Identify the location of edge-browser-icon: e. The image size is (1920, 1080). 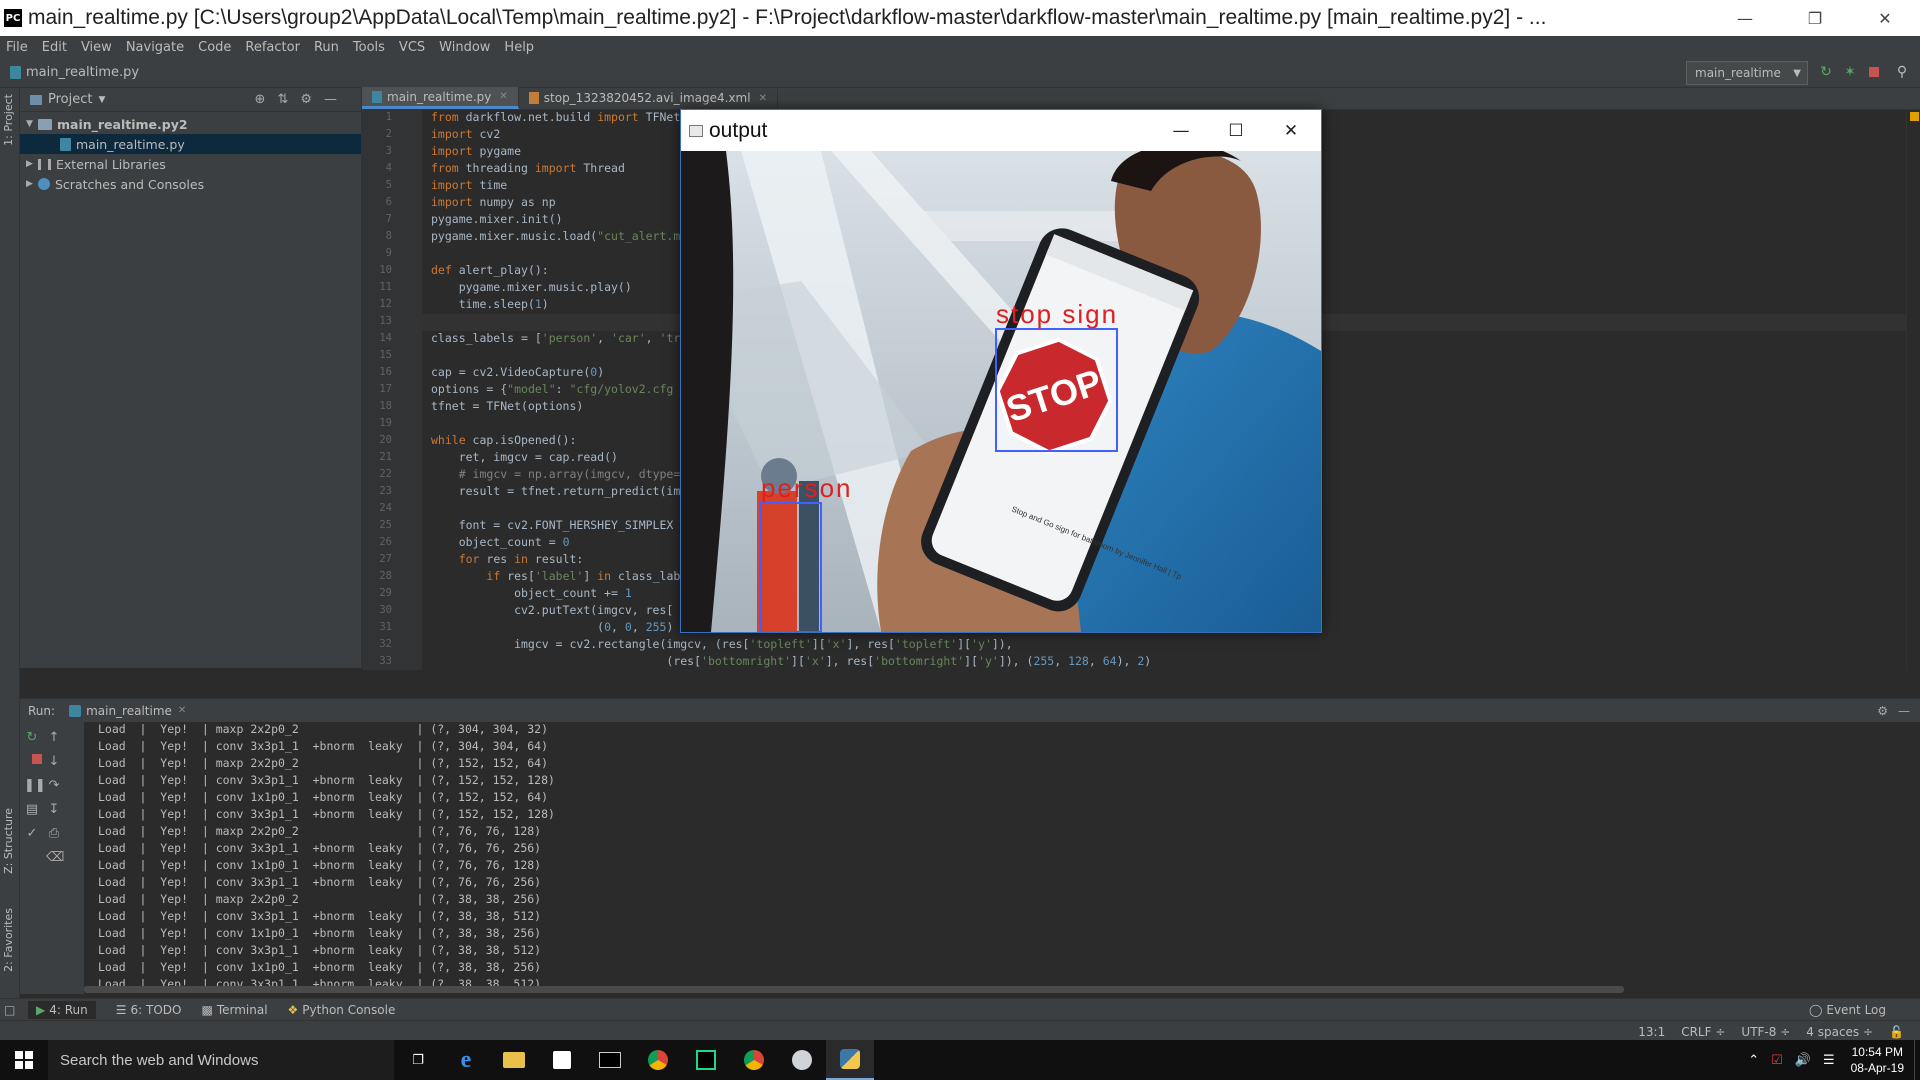
(466, 1060).